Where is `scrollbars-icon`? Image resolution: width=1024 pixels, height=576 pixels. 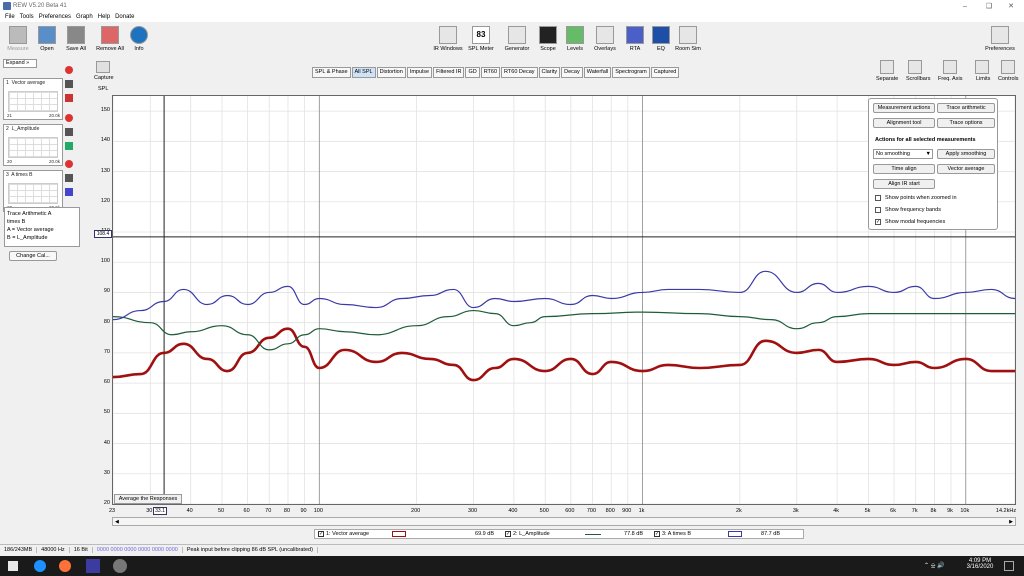 scrollbars-icon is located at coordinates (915, 67).